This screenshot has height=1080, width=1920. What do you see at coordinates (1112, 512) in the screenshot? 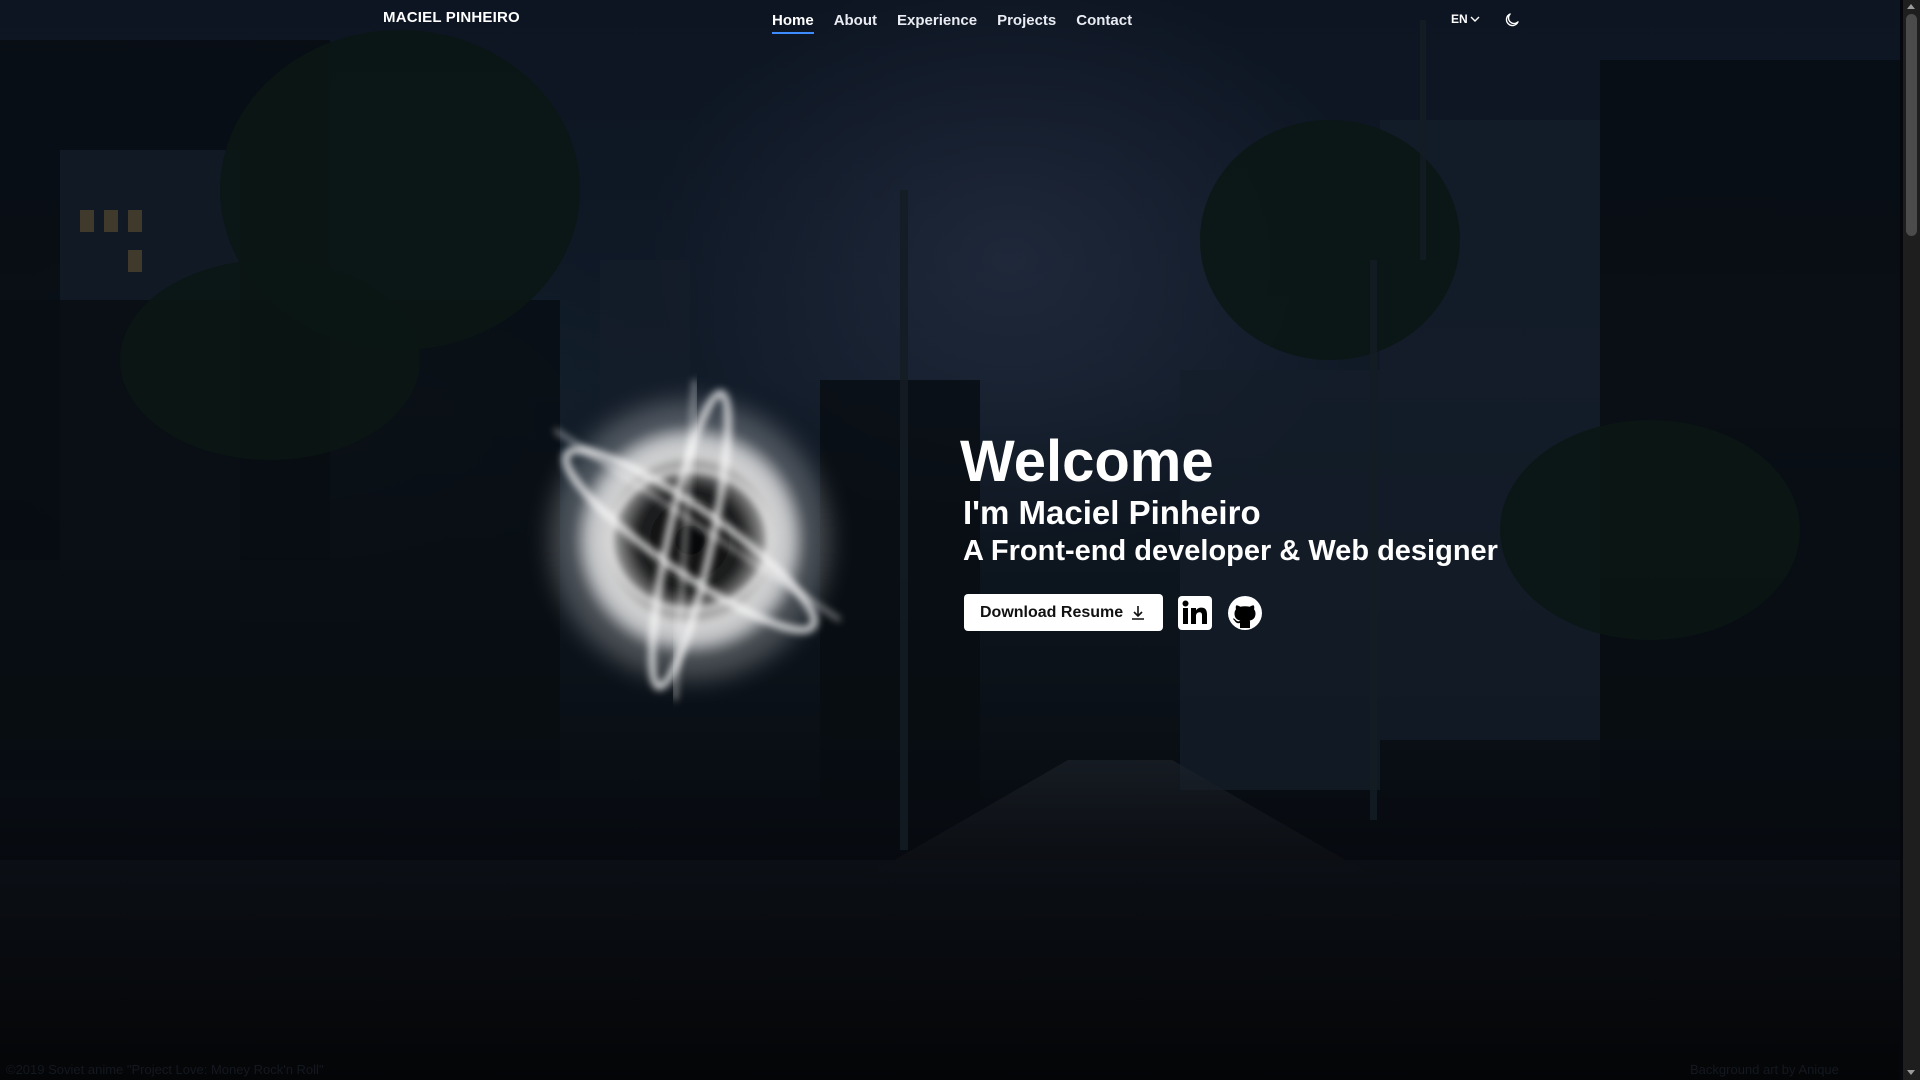
I see `hero-subtitle: I'm Maciel Pinheiro` at bounding box center [1112, 512].